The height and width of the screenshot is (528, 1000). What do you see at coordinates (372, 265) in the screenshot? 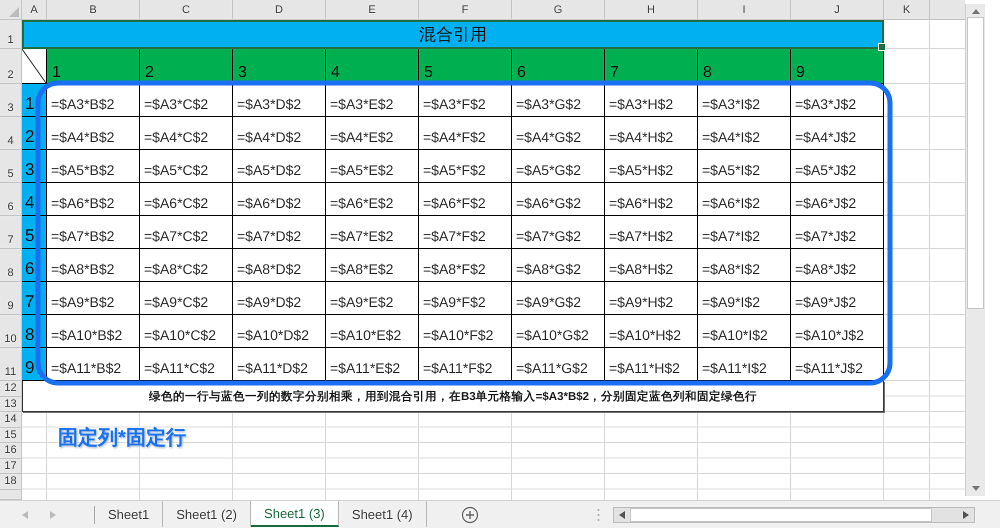
I see `table-cell: =$A8*E$2` at bounding box center [372, 265].